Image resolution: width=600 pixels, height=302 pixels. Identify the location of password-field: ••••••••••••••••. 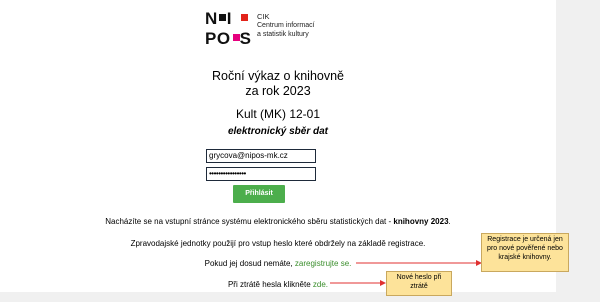
(261, 174).